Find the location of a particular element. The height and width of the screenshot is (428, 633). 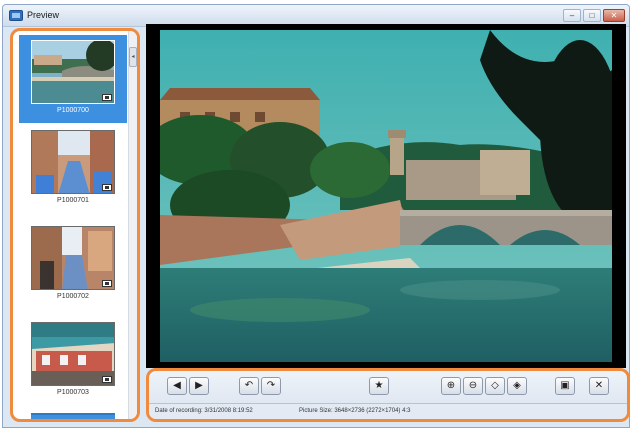

thumbnail-label: P1000702 is located at coordinates (73, 296).